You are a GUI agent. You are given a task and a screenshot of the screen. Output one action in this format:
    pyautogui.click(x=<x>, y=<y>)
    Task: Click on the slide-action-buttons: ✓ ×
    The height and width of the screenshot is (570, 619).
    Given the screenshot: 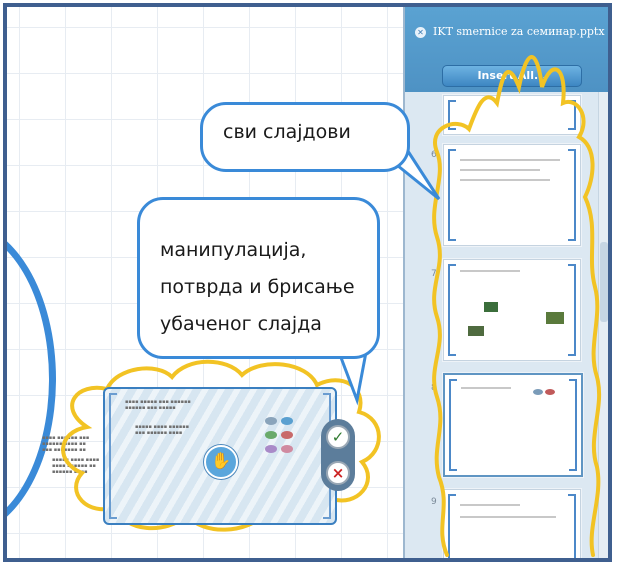 What is the action you would take?
    pyautogui.click(x=338, y=455)
    